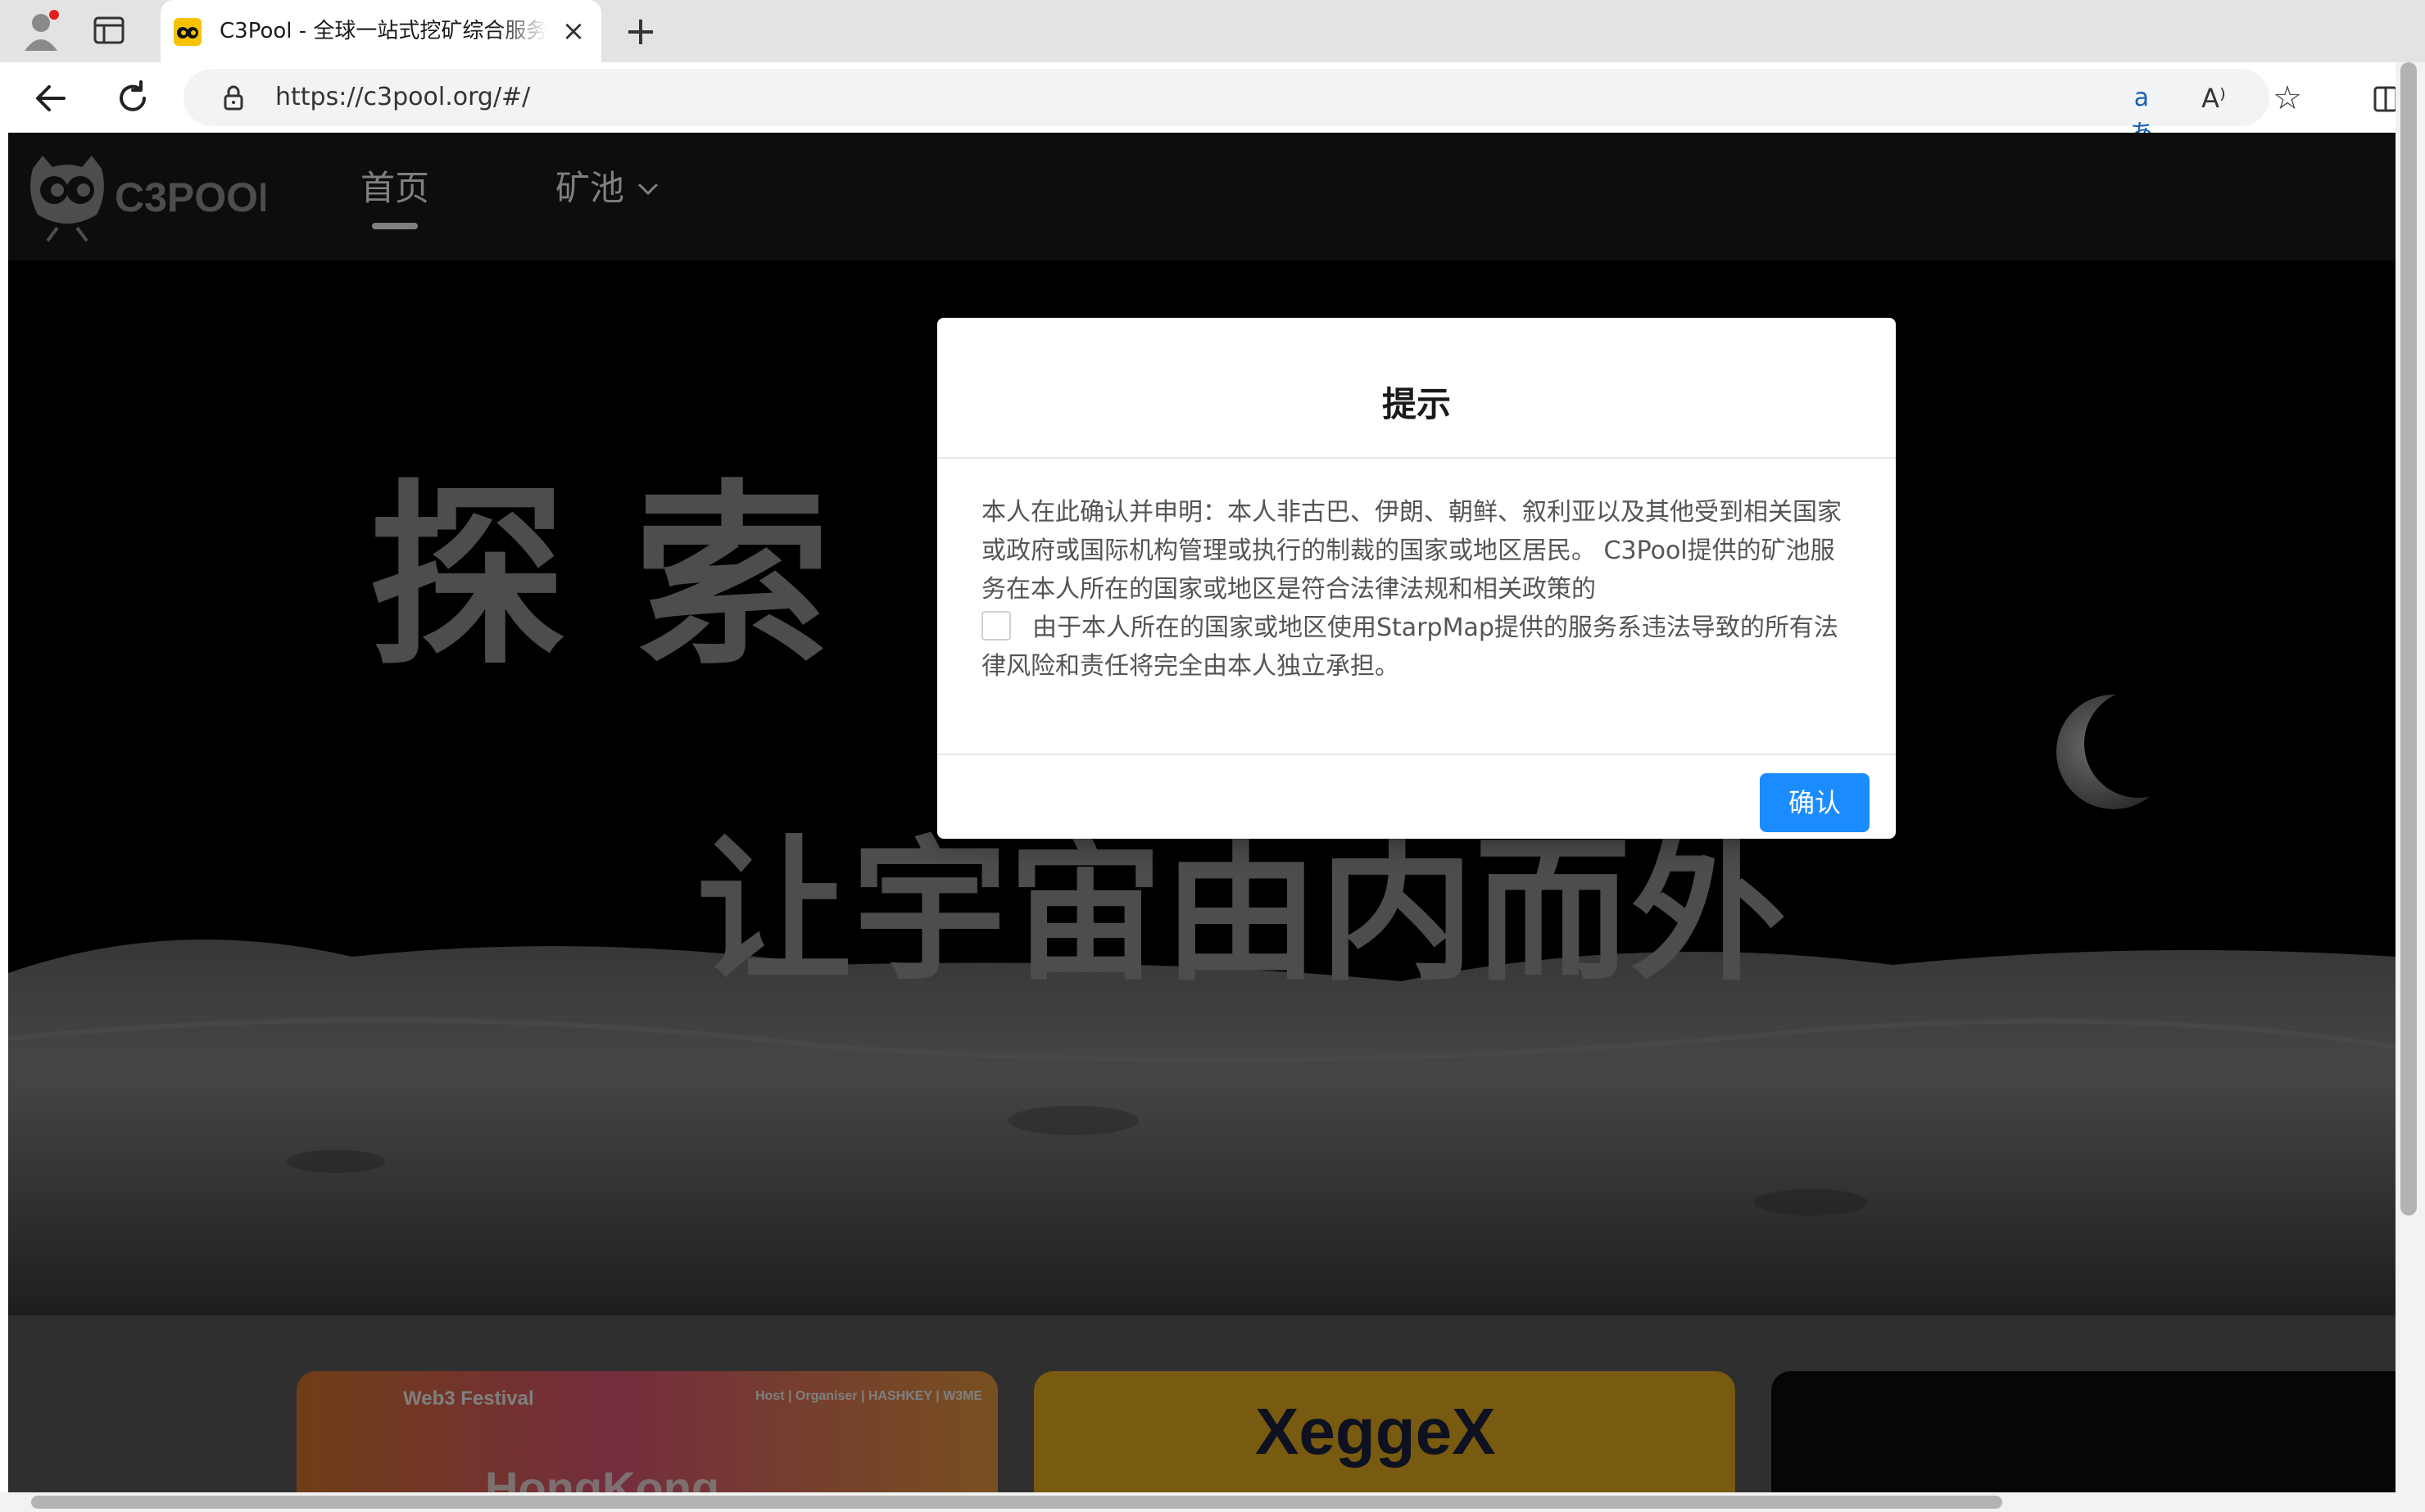 This screenshot has height=1512, width=2425. I want to click on tab-actions-icon, so click(110, 32).